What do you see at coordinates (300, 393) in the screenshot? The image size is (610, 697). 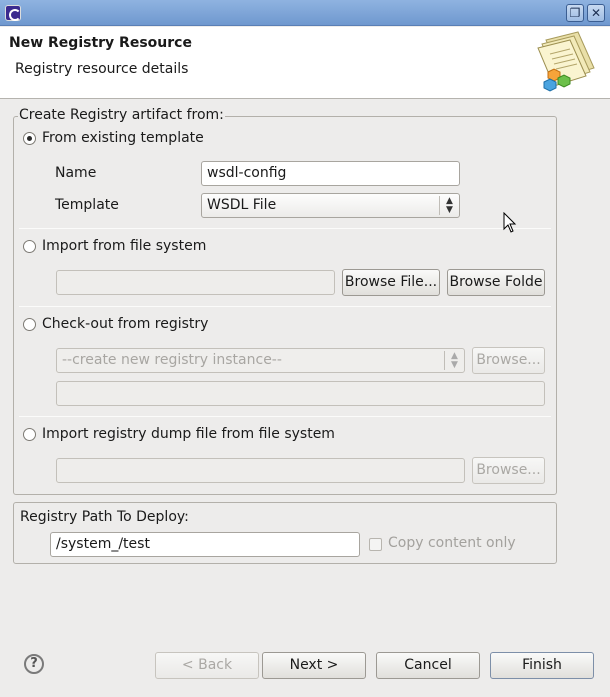 I see `checkout-path-input` at bounding box center [300, 393].